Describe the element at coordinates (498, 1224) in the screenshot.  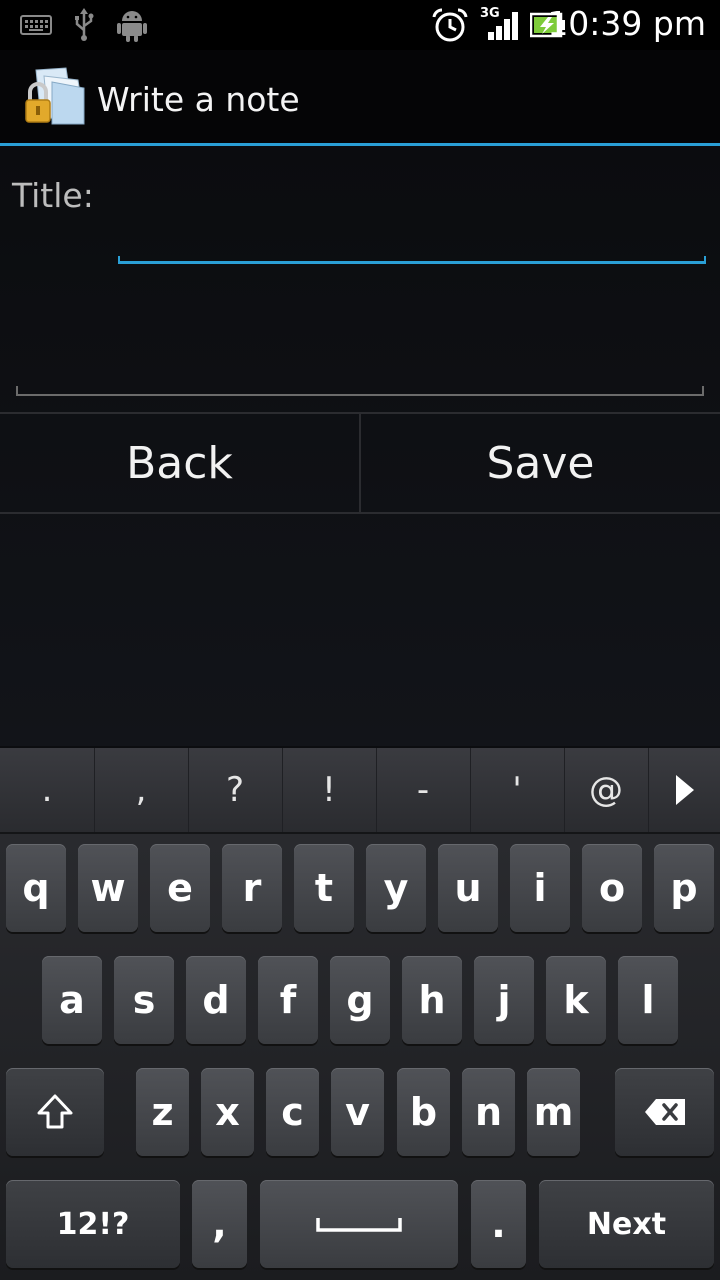
I see `key-period: .` at that location.